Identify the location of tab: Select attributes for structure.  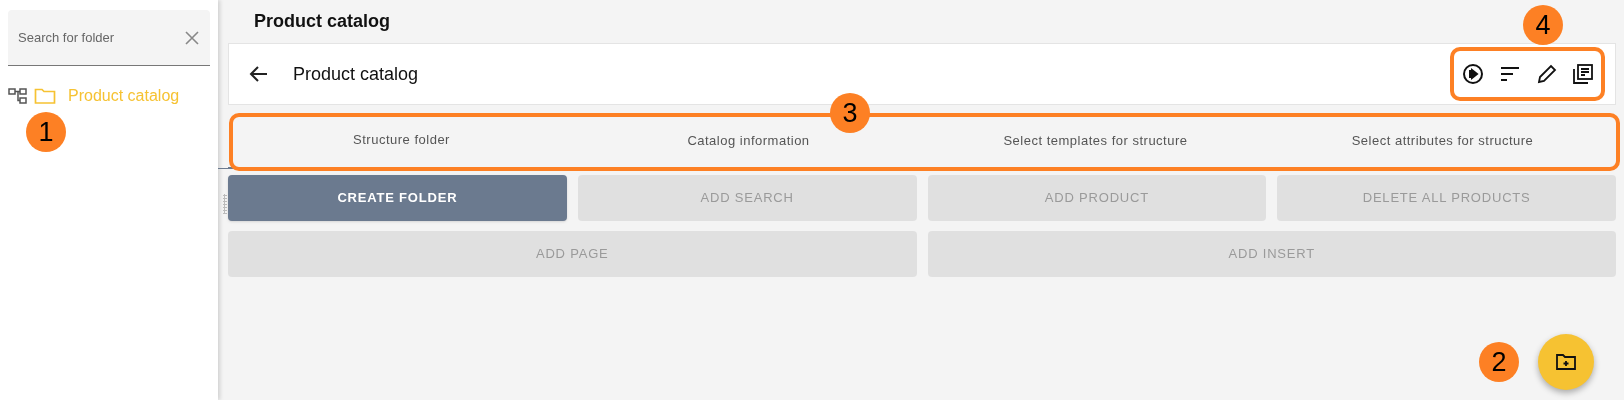
(1442, 141).